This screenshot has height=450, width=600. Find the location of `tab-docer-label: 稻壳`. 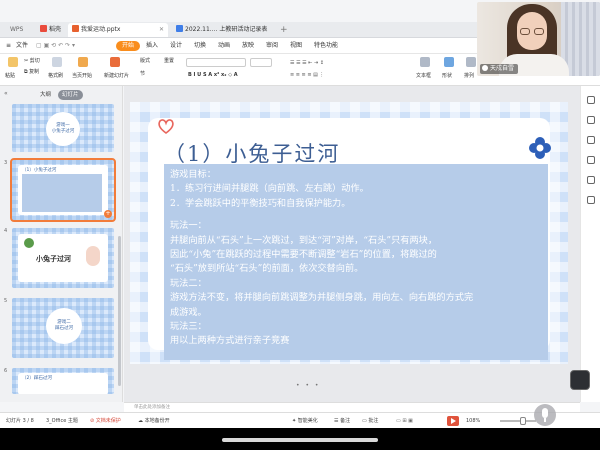

tab-docer-label: 稻壳 is located at coordinates (55, 29).